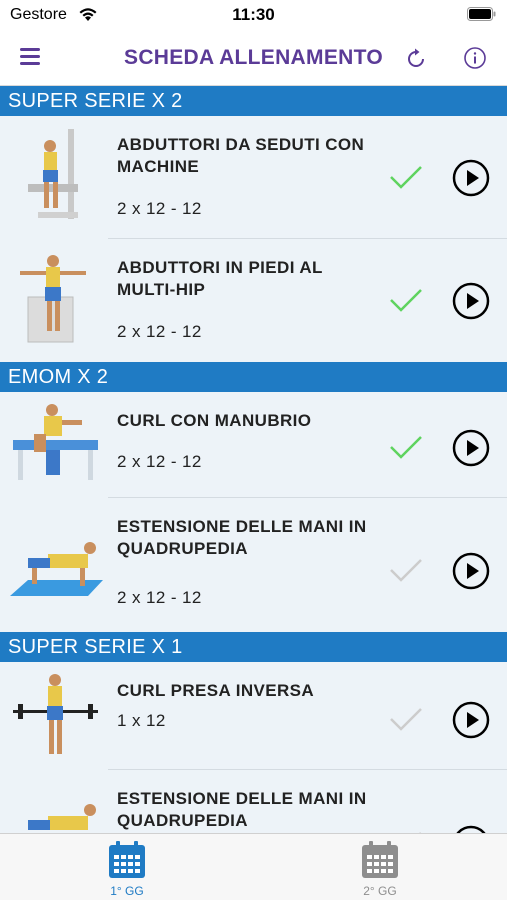 This screenshot has height=900, width=507. I want to click on tab-label: 2° GG, so click(380, 891).